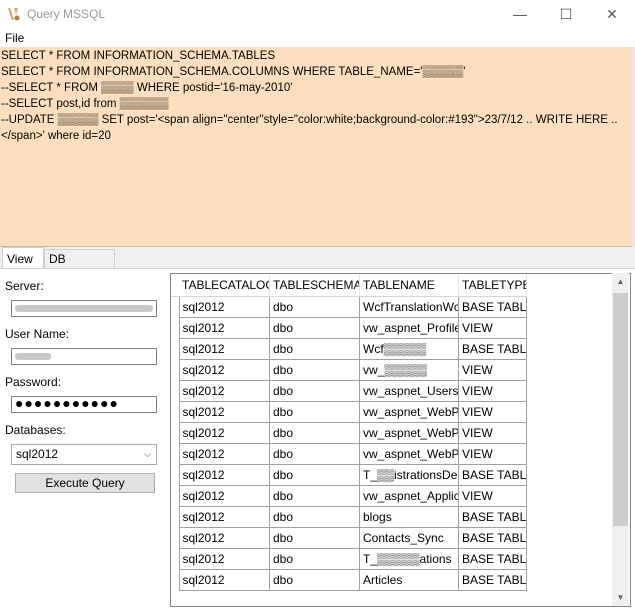 This screenshot has width=635, height=615. I want to click on databases-select: sql2012 ⌵, so click(84, 454).